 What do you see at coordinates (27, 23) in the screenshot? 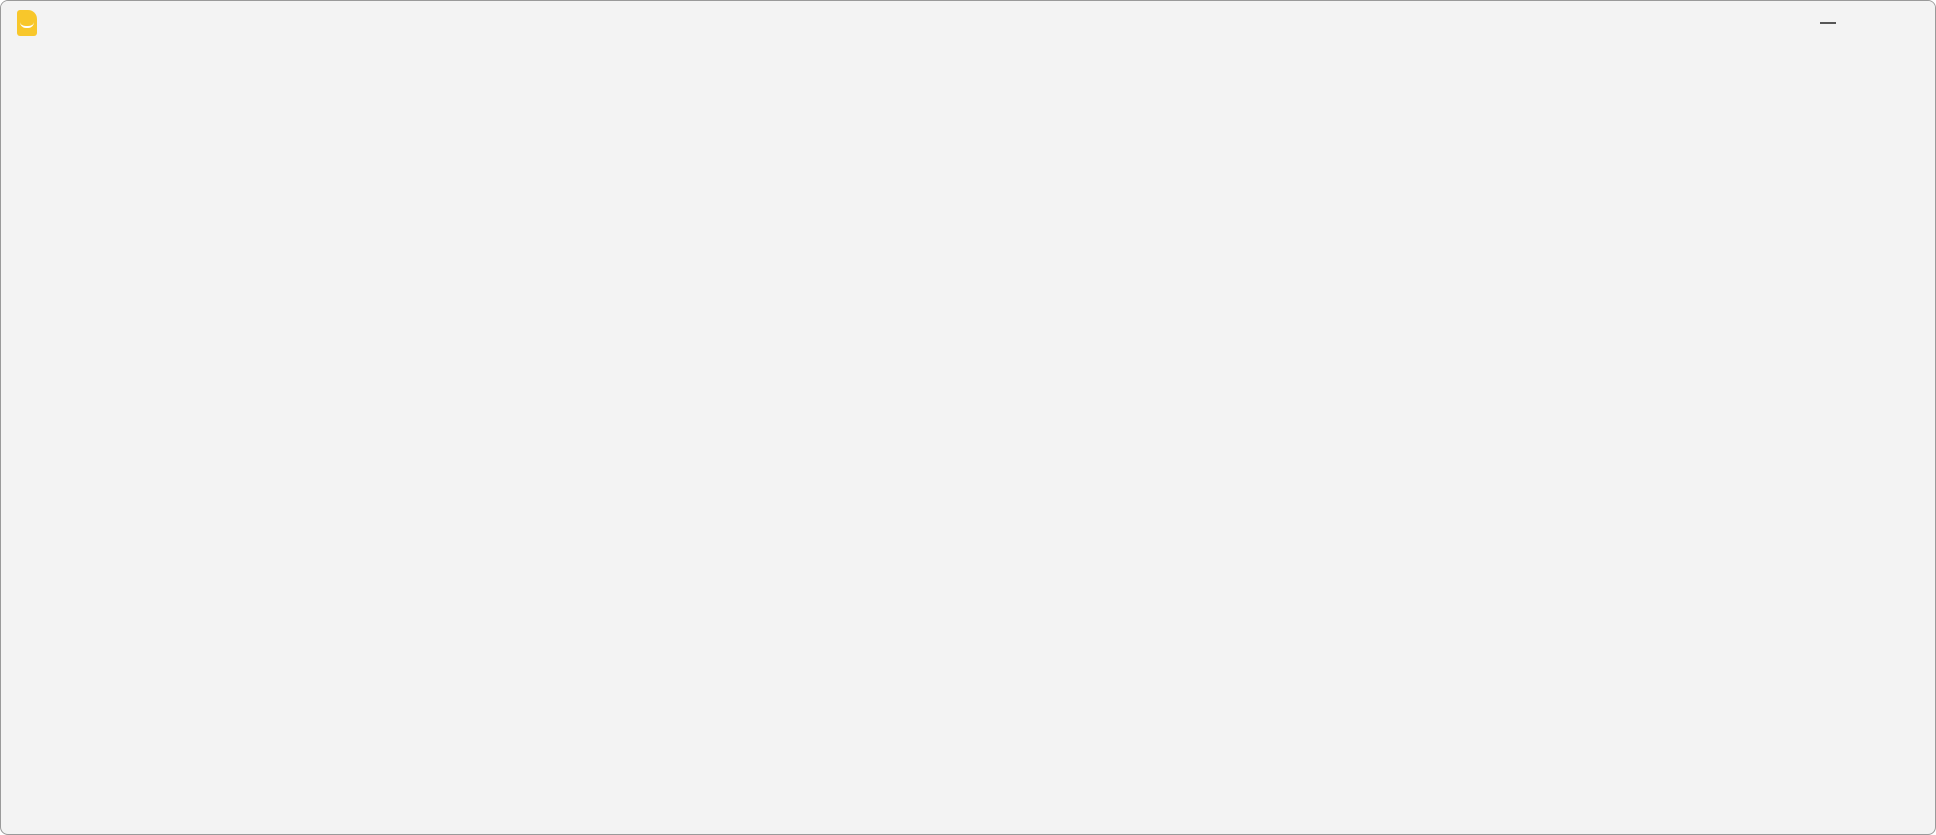
I see `banana-logo-icon` at bounding box center [27, 23].